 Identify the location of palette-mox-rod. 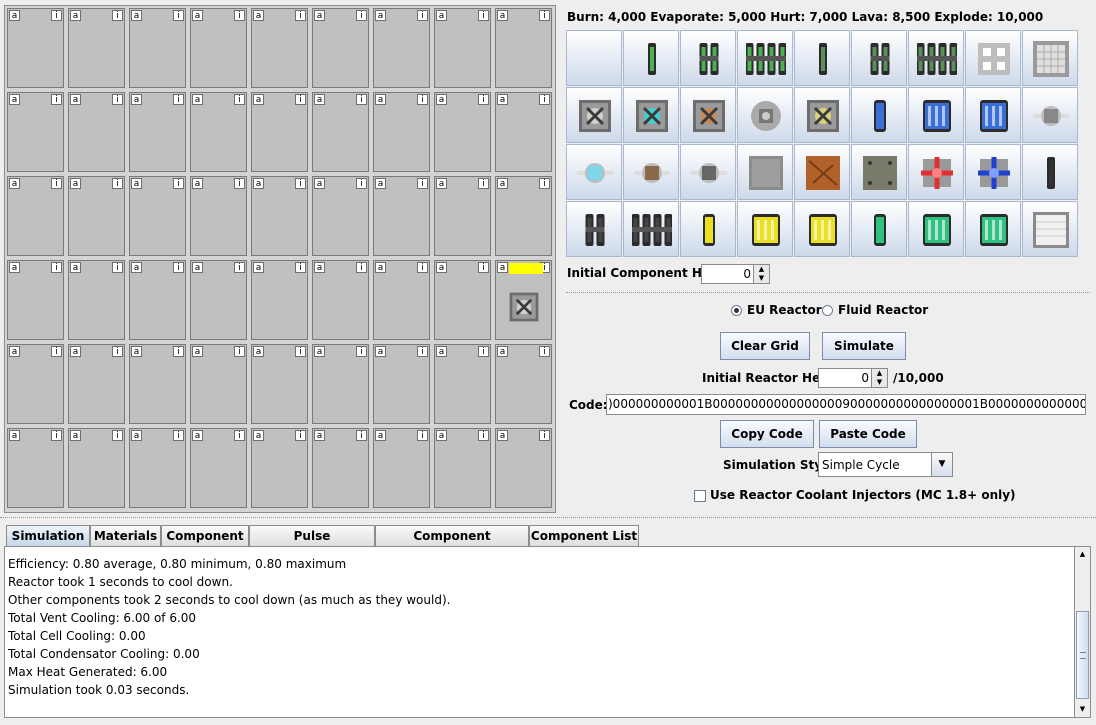
(822, 58).